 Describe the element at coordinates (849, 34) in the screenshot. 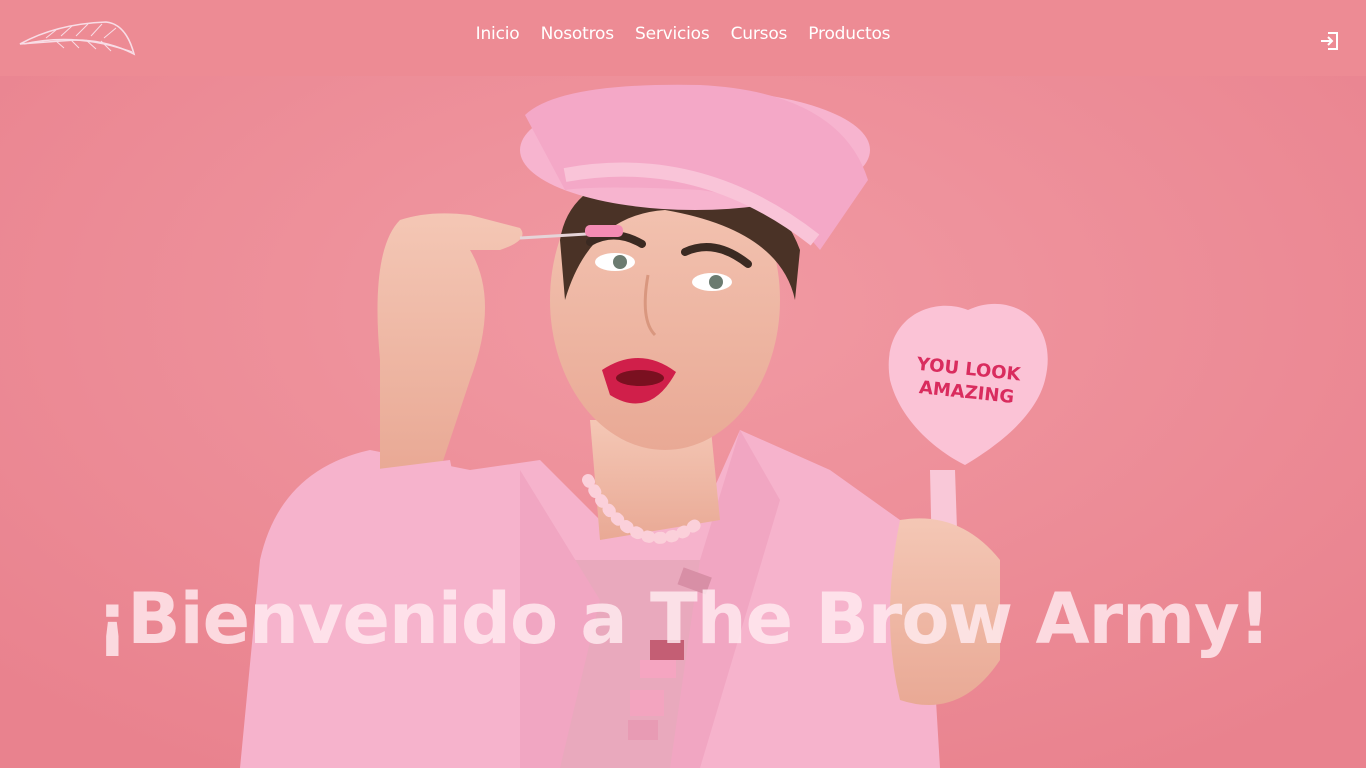

I see `nav-link-productos: Productos` at that location.